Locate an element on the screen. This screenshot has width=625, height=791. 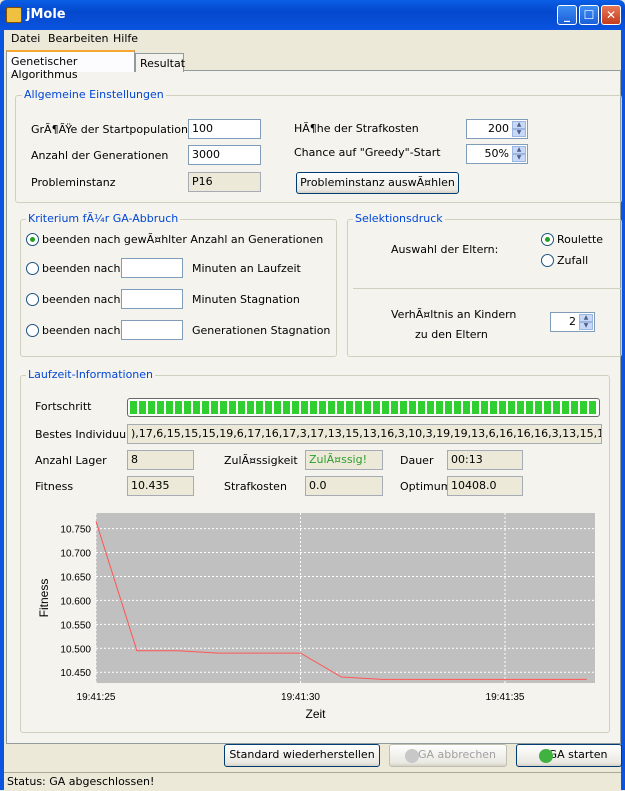
window-border-left is located at coordinates (2, 410).